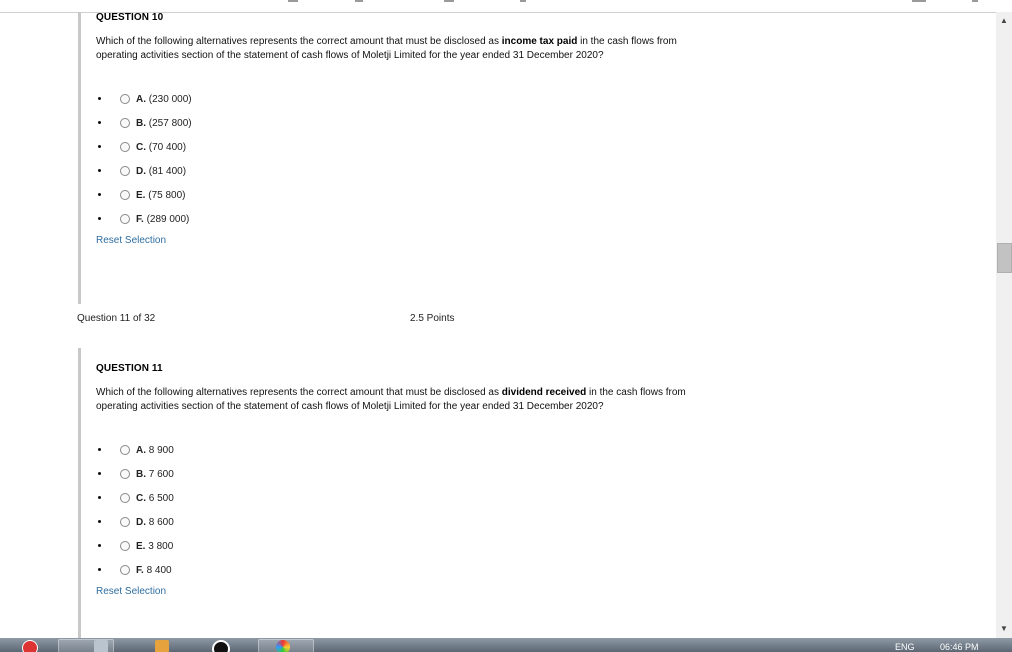  What do you see at coordinates (416, 197) in the screenshot?
I see `answer-option: E. (75 800)` at bounding box center [416, 197].